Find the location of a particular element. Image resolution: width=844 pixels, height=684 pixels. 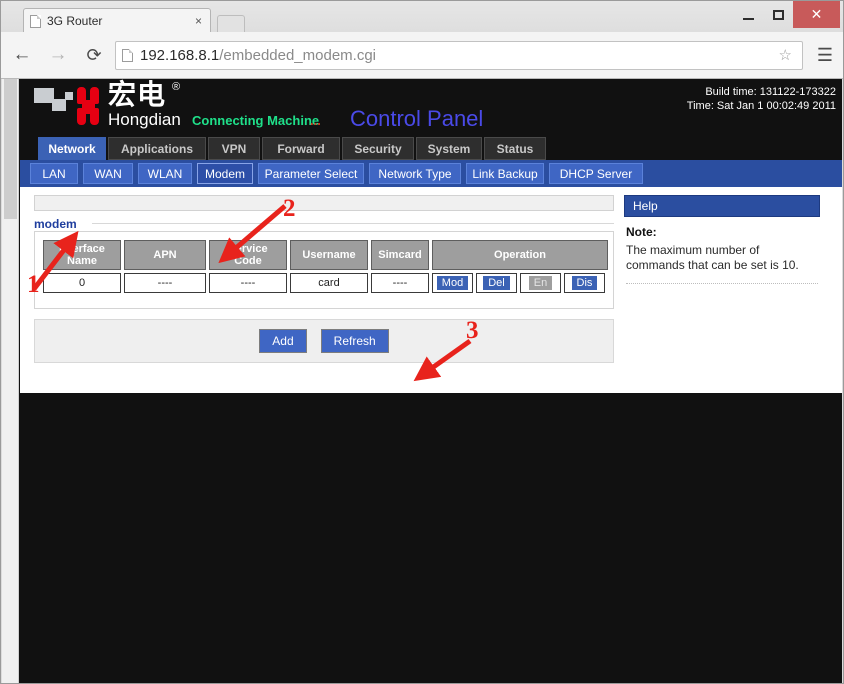

main-tab-label: Security is located at coordinates (378, 148).